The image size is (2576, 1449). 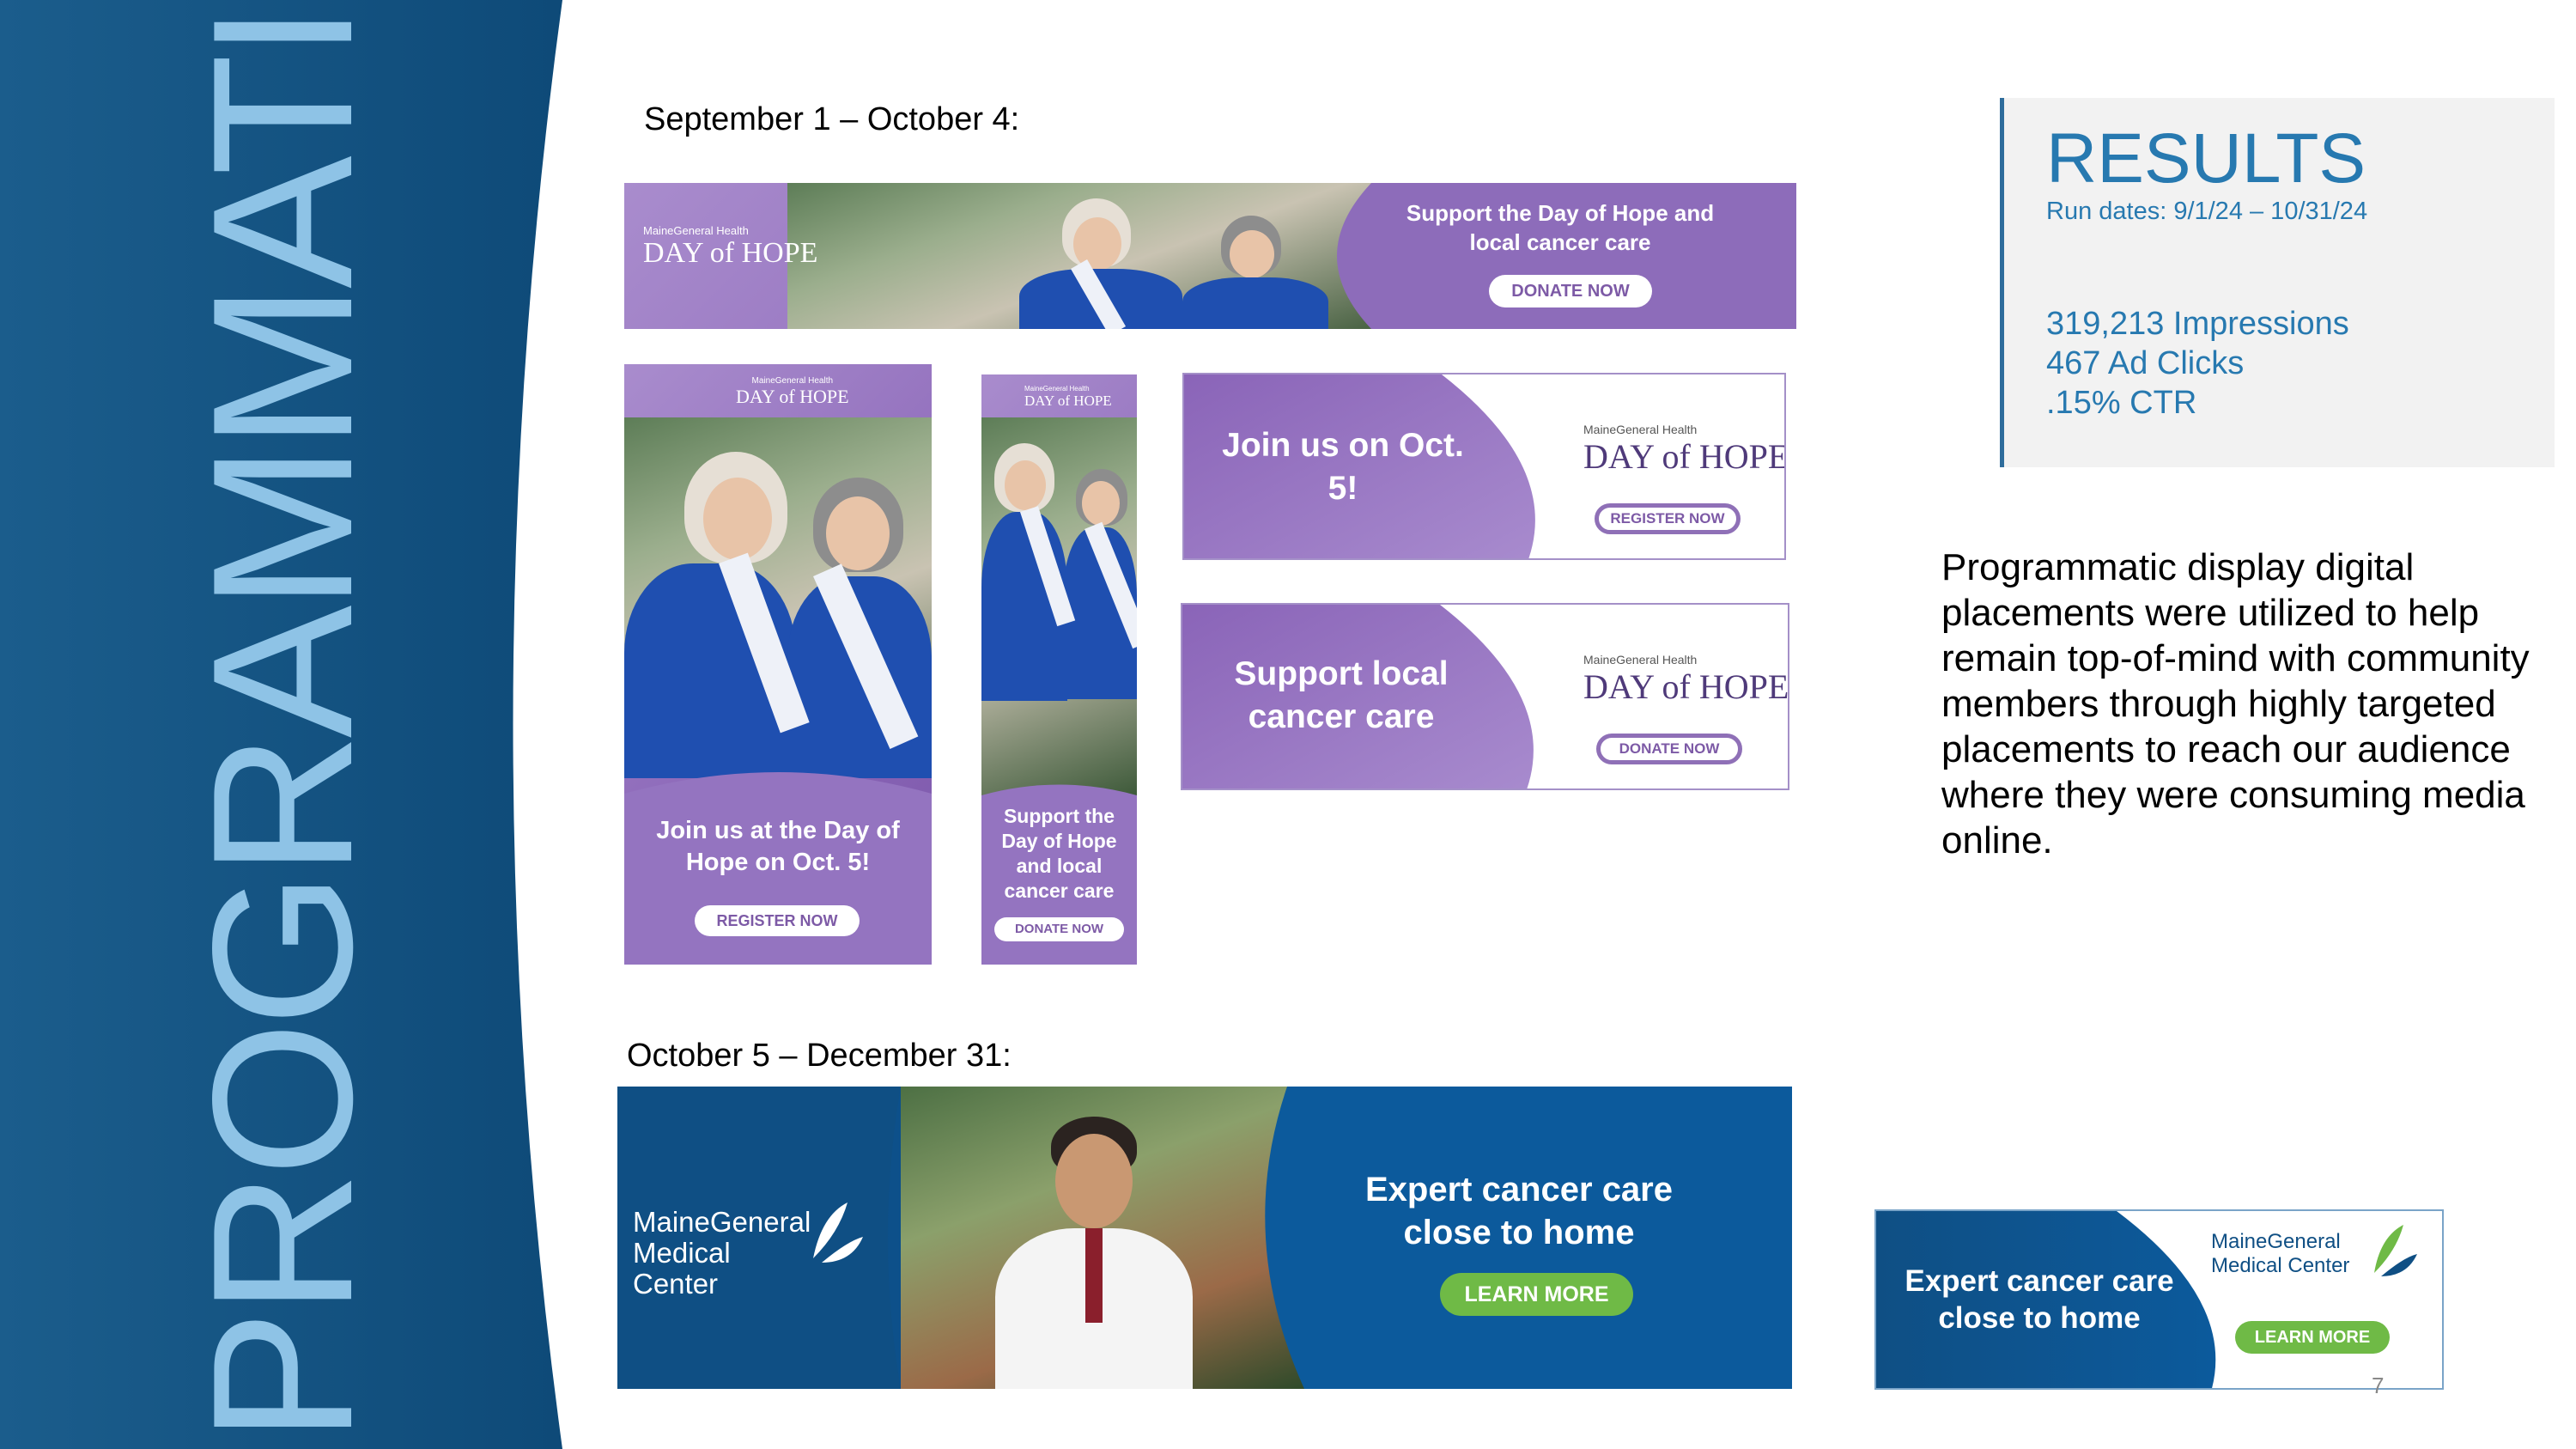 What do you see at coordinates (2206, 158) in the screenshot?
I see `results-title: RESULTS` at bounding box center [2206, 158].